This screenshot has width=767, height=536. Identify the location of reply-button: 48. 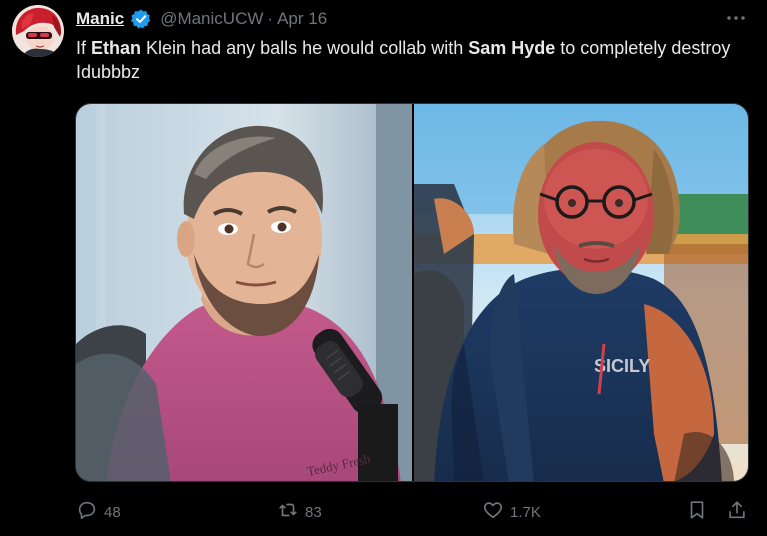
(98, 512).